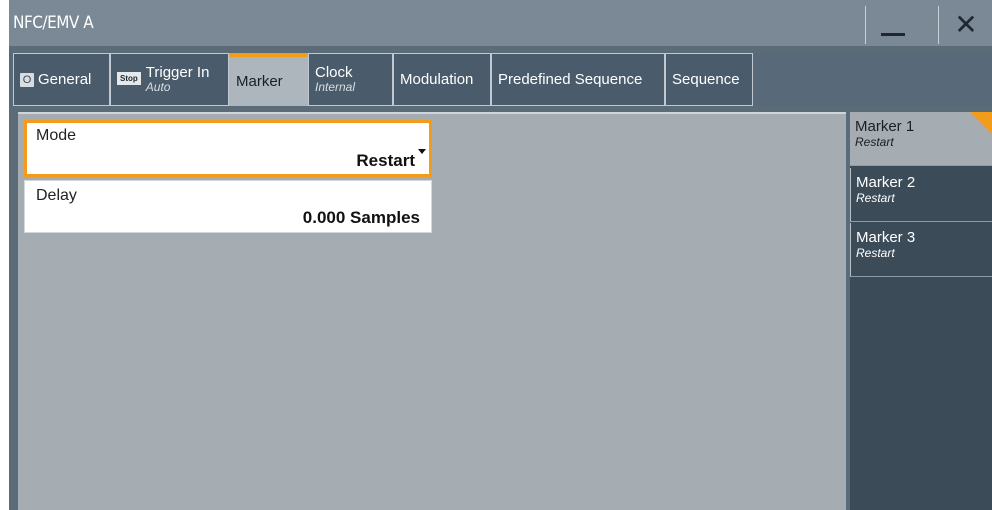 This screenshot has width=992, height=510. I want to click on tab-label: Sequence, so click(706, 79).